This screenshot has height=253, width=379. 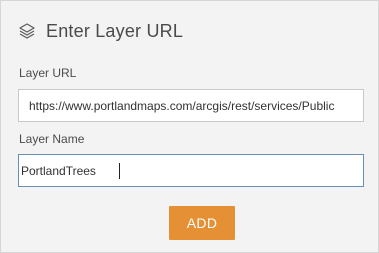 I want to click on layers-icon, so click(x=27, y=31).